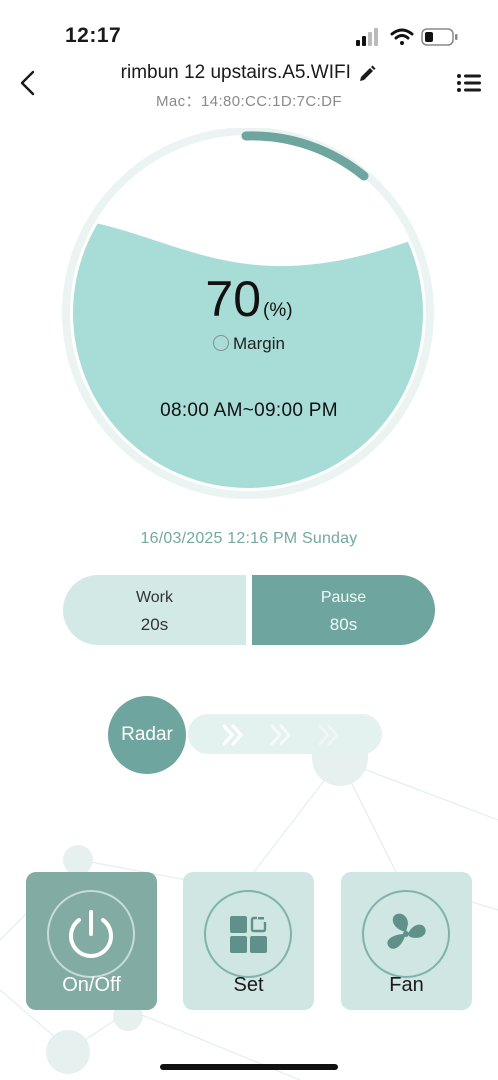  Describe the element at coordinates (249, 1067) in the screenshot. I see `home-indicator` at that location.